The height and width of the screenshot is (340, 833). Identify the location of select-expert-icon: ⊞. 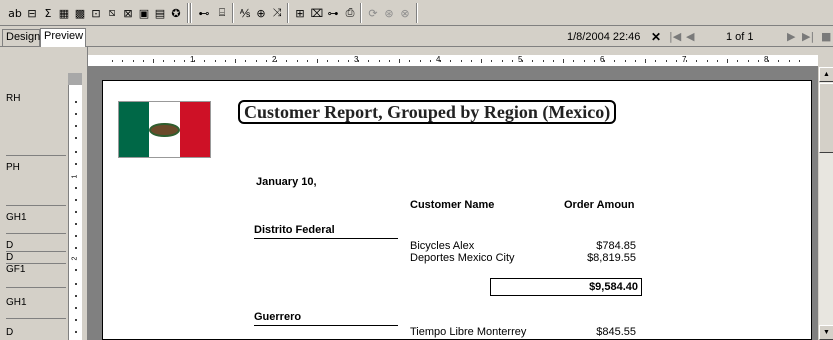
(300, 13).